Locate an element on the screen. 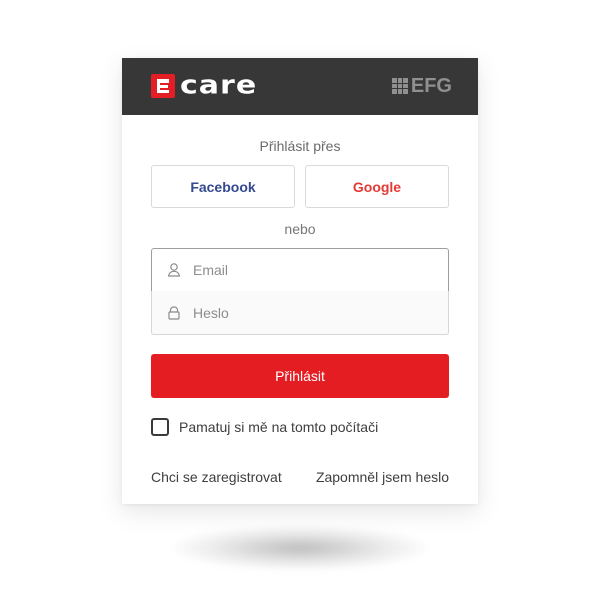 The height and width of the screenshot is (600, 600). login-with-label: Přihlásit přes is located at coordinates (300, 146).